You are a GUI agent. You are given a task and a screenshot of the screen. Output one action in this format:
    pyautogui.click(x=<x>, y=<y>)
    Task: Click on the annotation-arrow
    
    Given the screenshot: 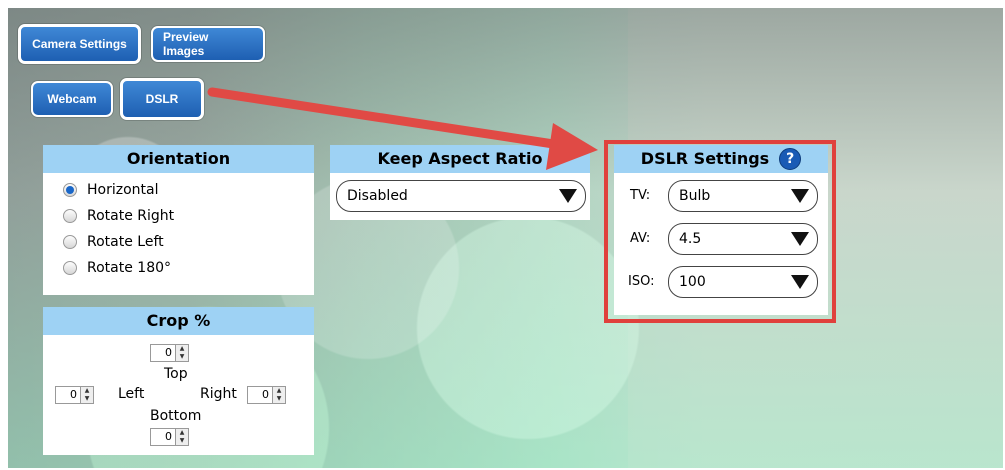 What is the action you would take?
    pyautogui.click(x=402, y=128)
    